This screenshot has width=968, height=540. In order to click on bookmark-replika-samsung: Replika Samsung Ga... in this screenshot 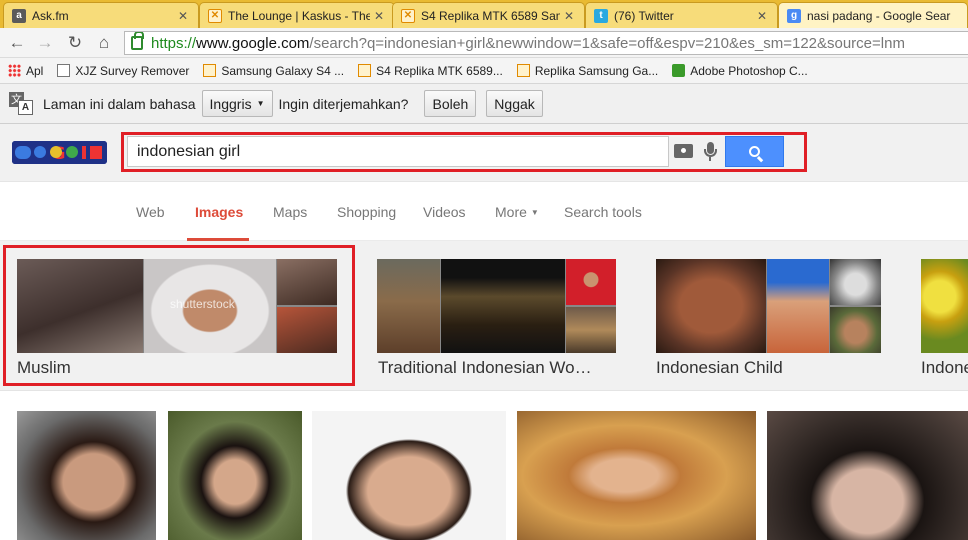, I will do `click(587, 70)`.